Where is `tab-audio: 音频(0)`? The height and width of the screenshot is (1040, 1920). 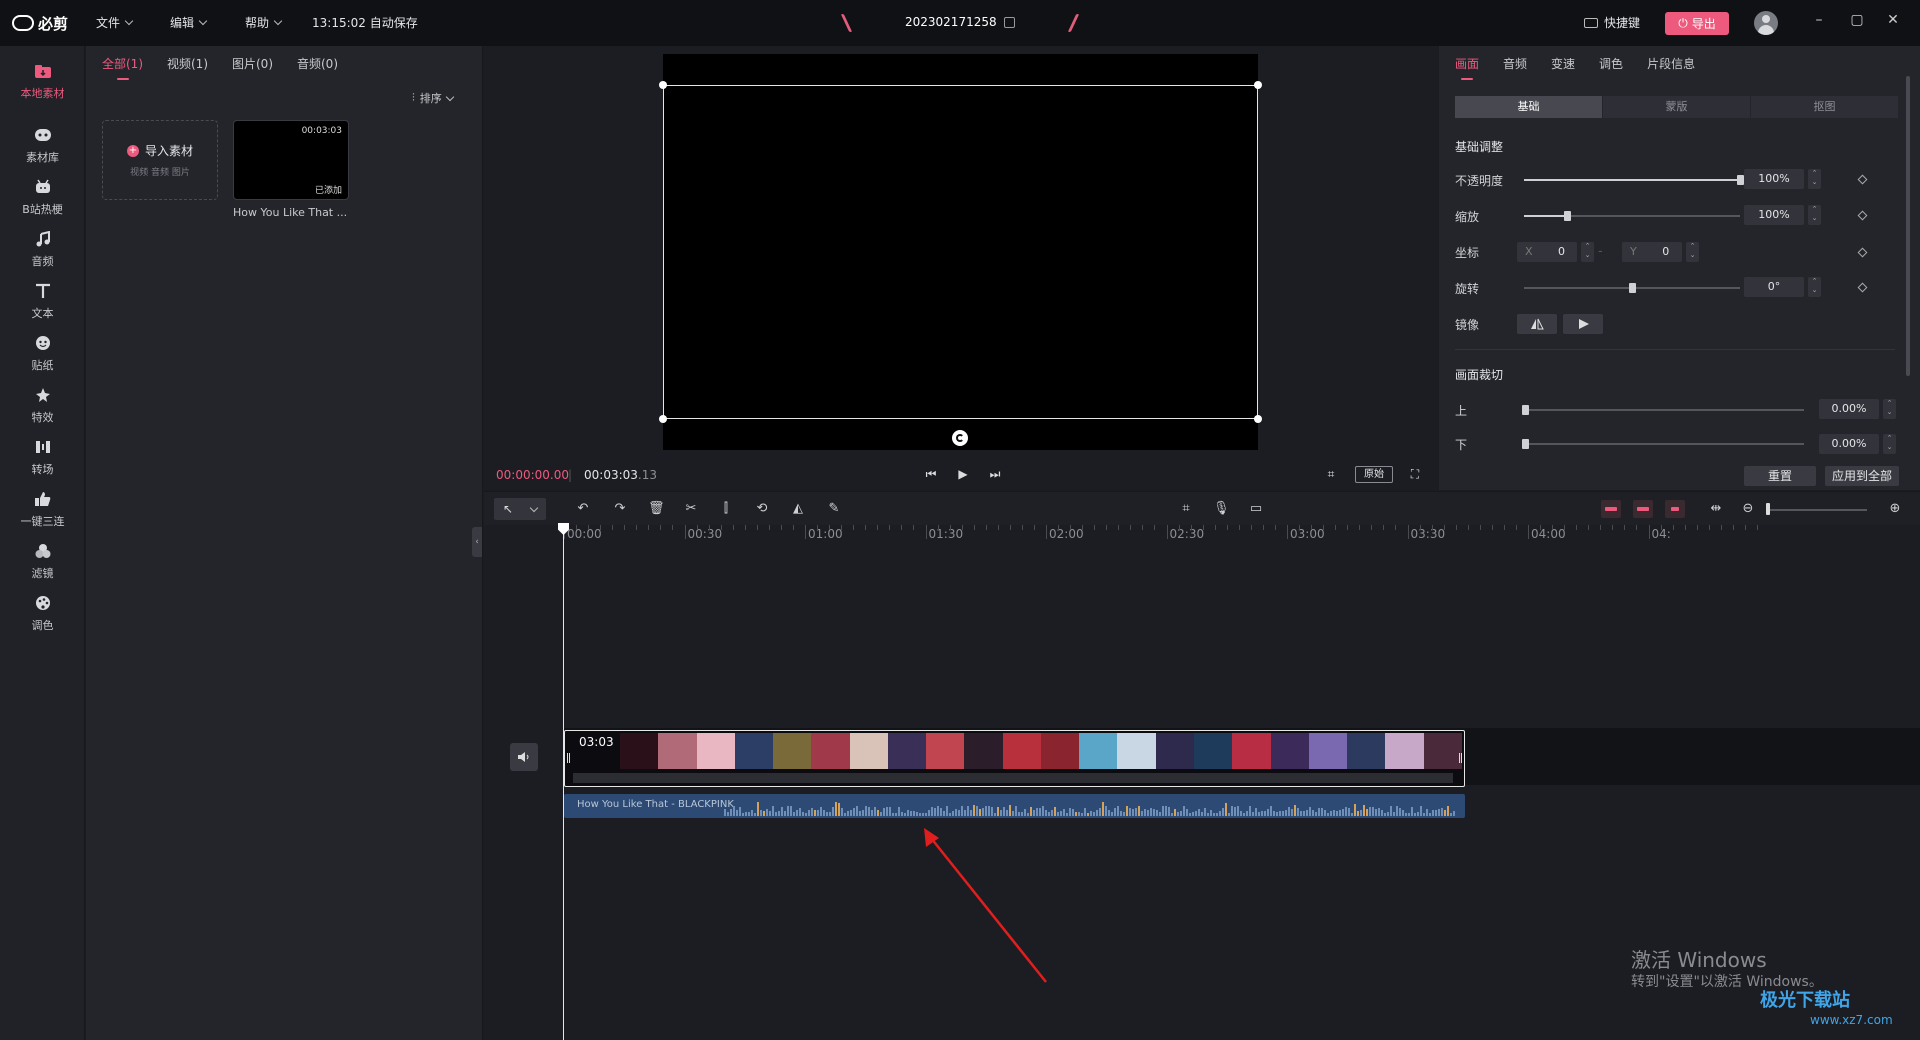
tab-audio: 音频(0) is located at coordinates (317, 63).